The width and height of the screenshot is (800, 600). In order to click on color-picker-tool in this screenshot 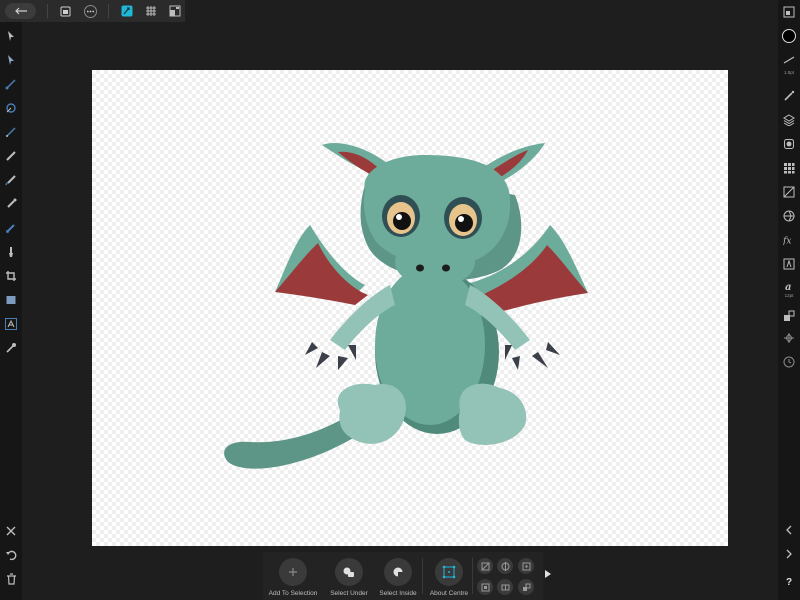, I will do `click(11, 348)`.